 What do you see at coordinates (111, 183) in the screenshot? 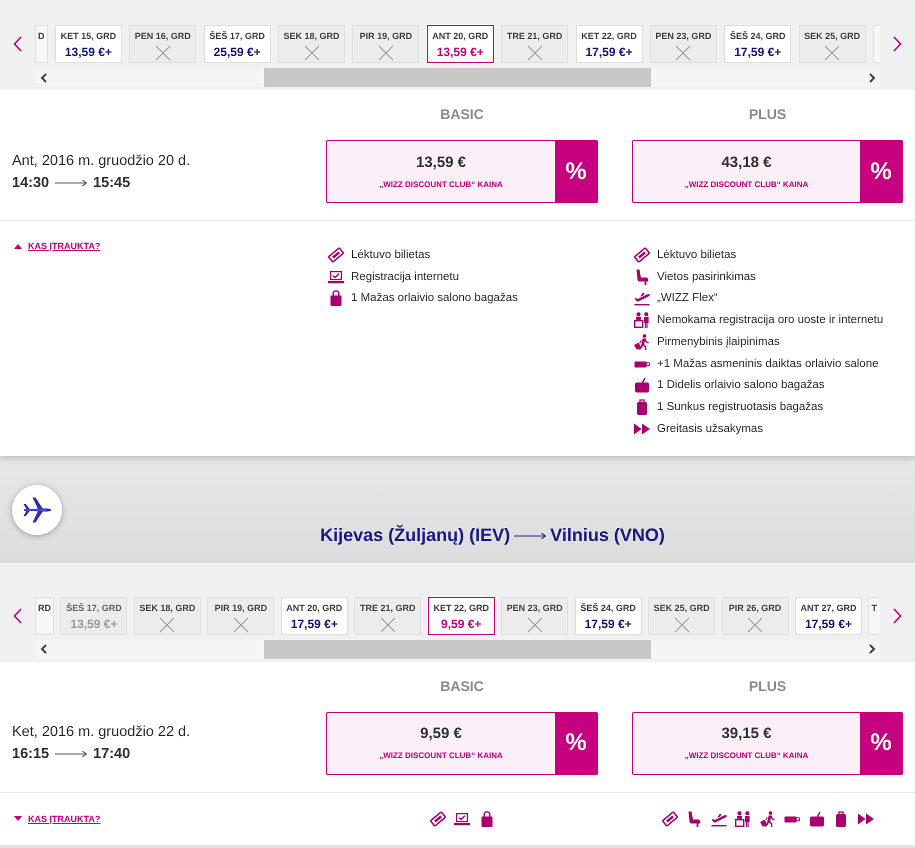
I see `arrival-time: 15:45` at bounding box center [111, 183].